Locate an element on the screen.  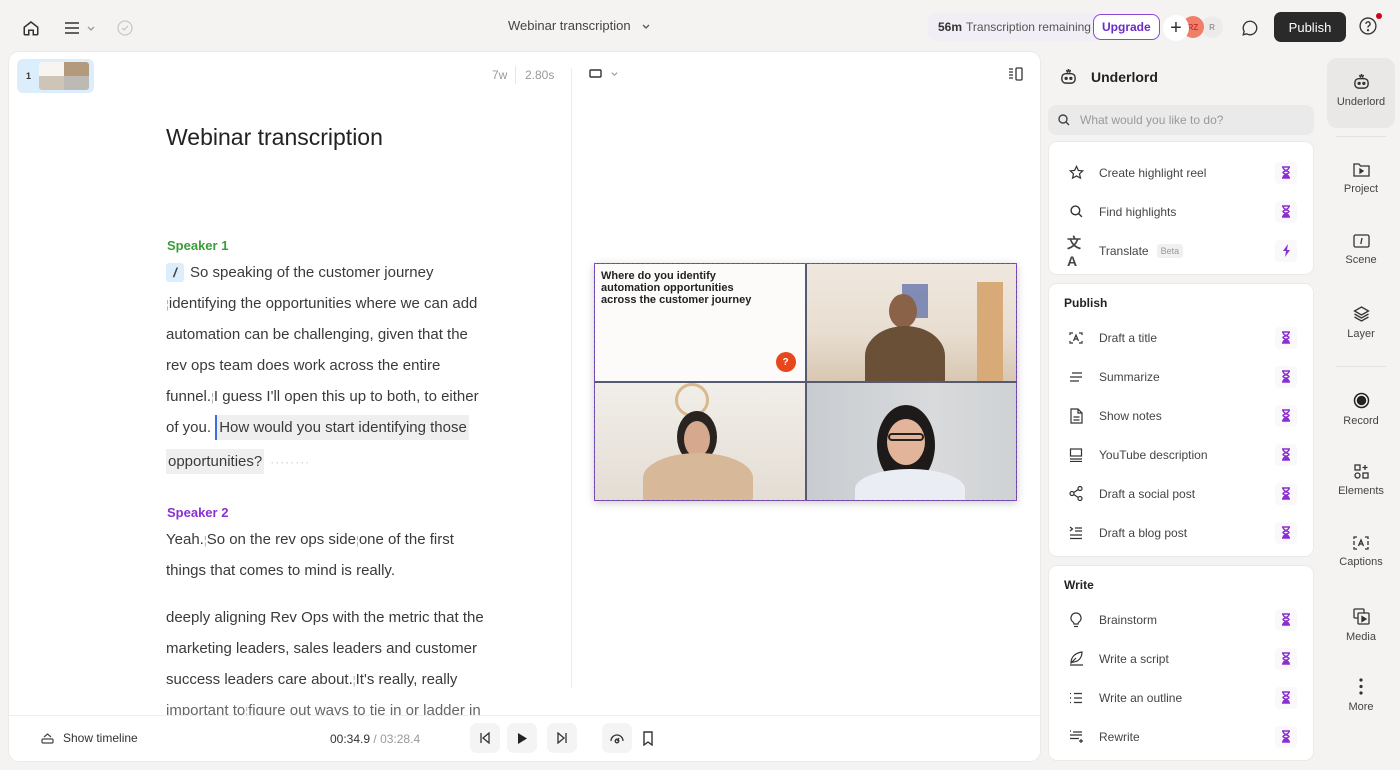
playback-speed-button is located at coordinates (617, 738).